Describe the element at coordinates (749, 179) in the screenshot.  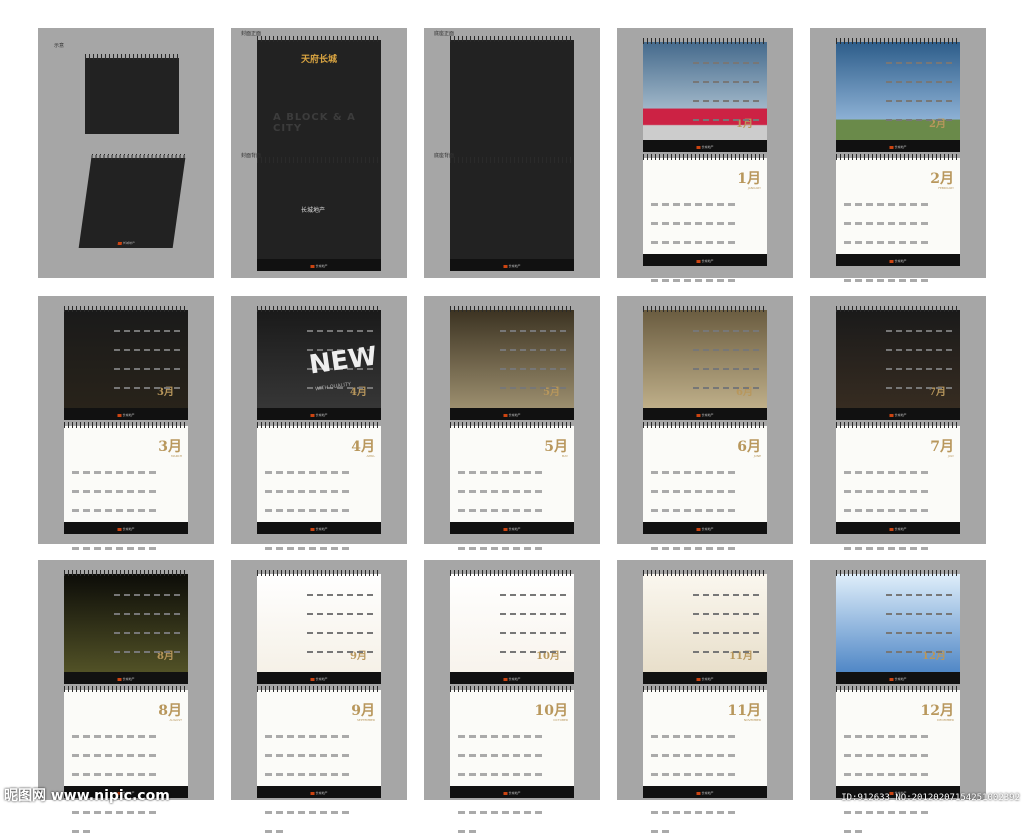
I see `month-1-title: 1月` at that location.